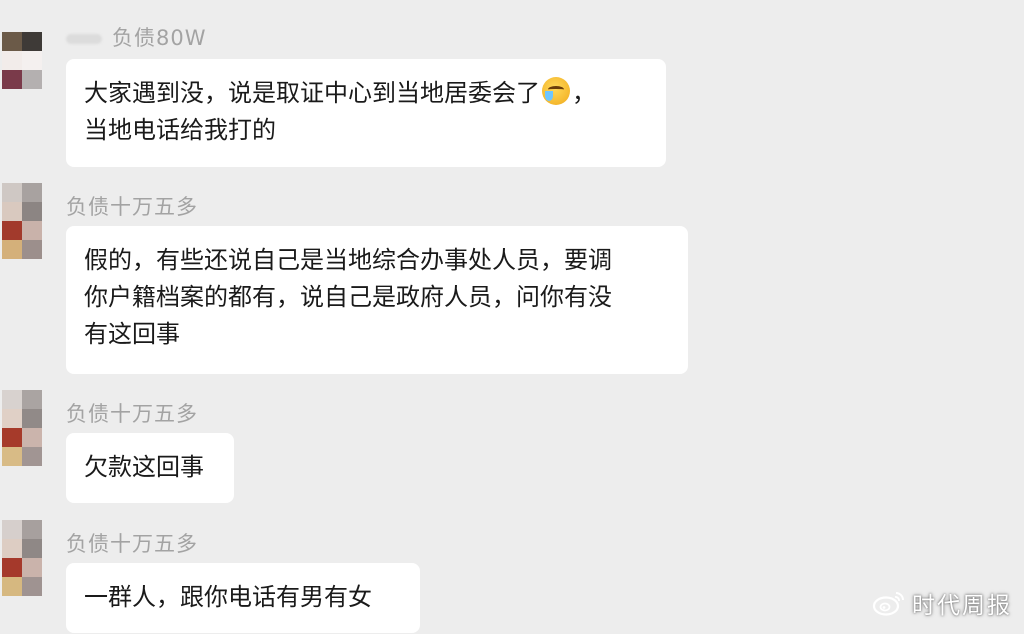 Image resolution: width=1024 pixels, height=634 pixels. I want to click on message-bubble: 一群人，跟你电话有男有女, so click(243, 598).